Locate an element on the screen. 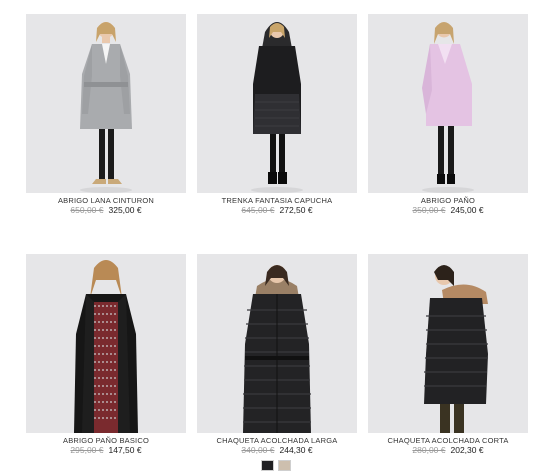  original-price: 280,00 € is located at coordinates (429, 450).